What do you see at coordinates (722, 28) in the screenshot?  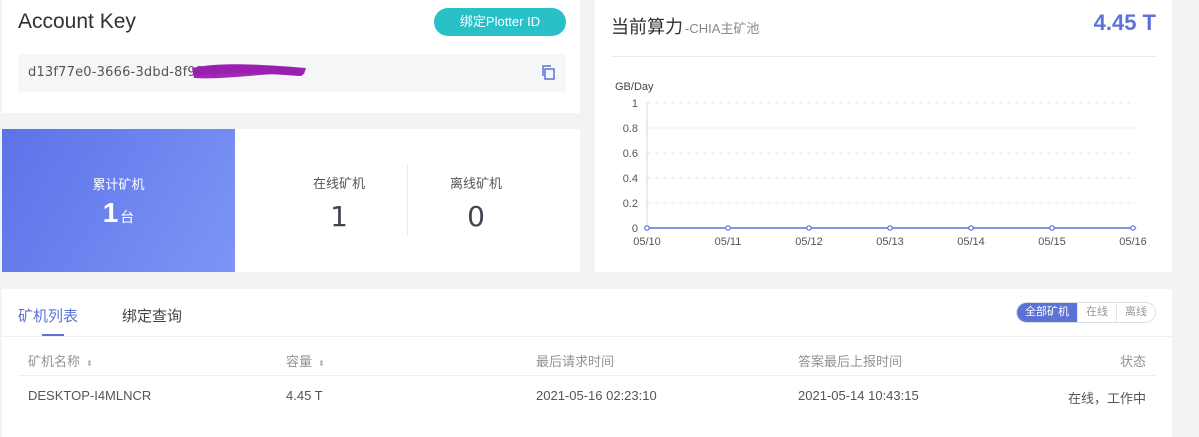 I see `hashpower-subtitle: -CHIA主矿池` at bounding box center [722, 28].